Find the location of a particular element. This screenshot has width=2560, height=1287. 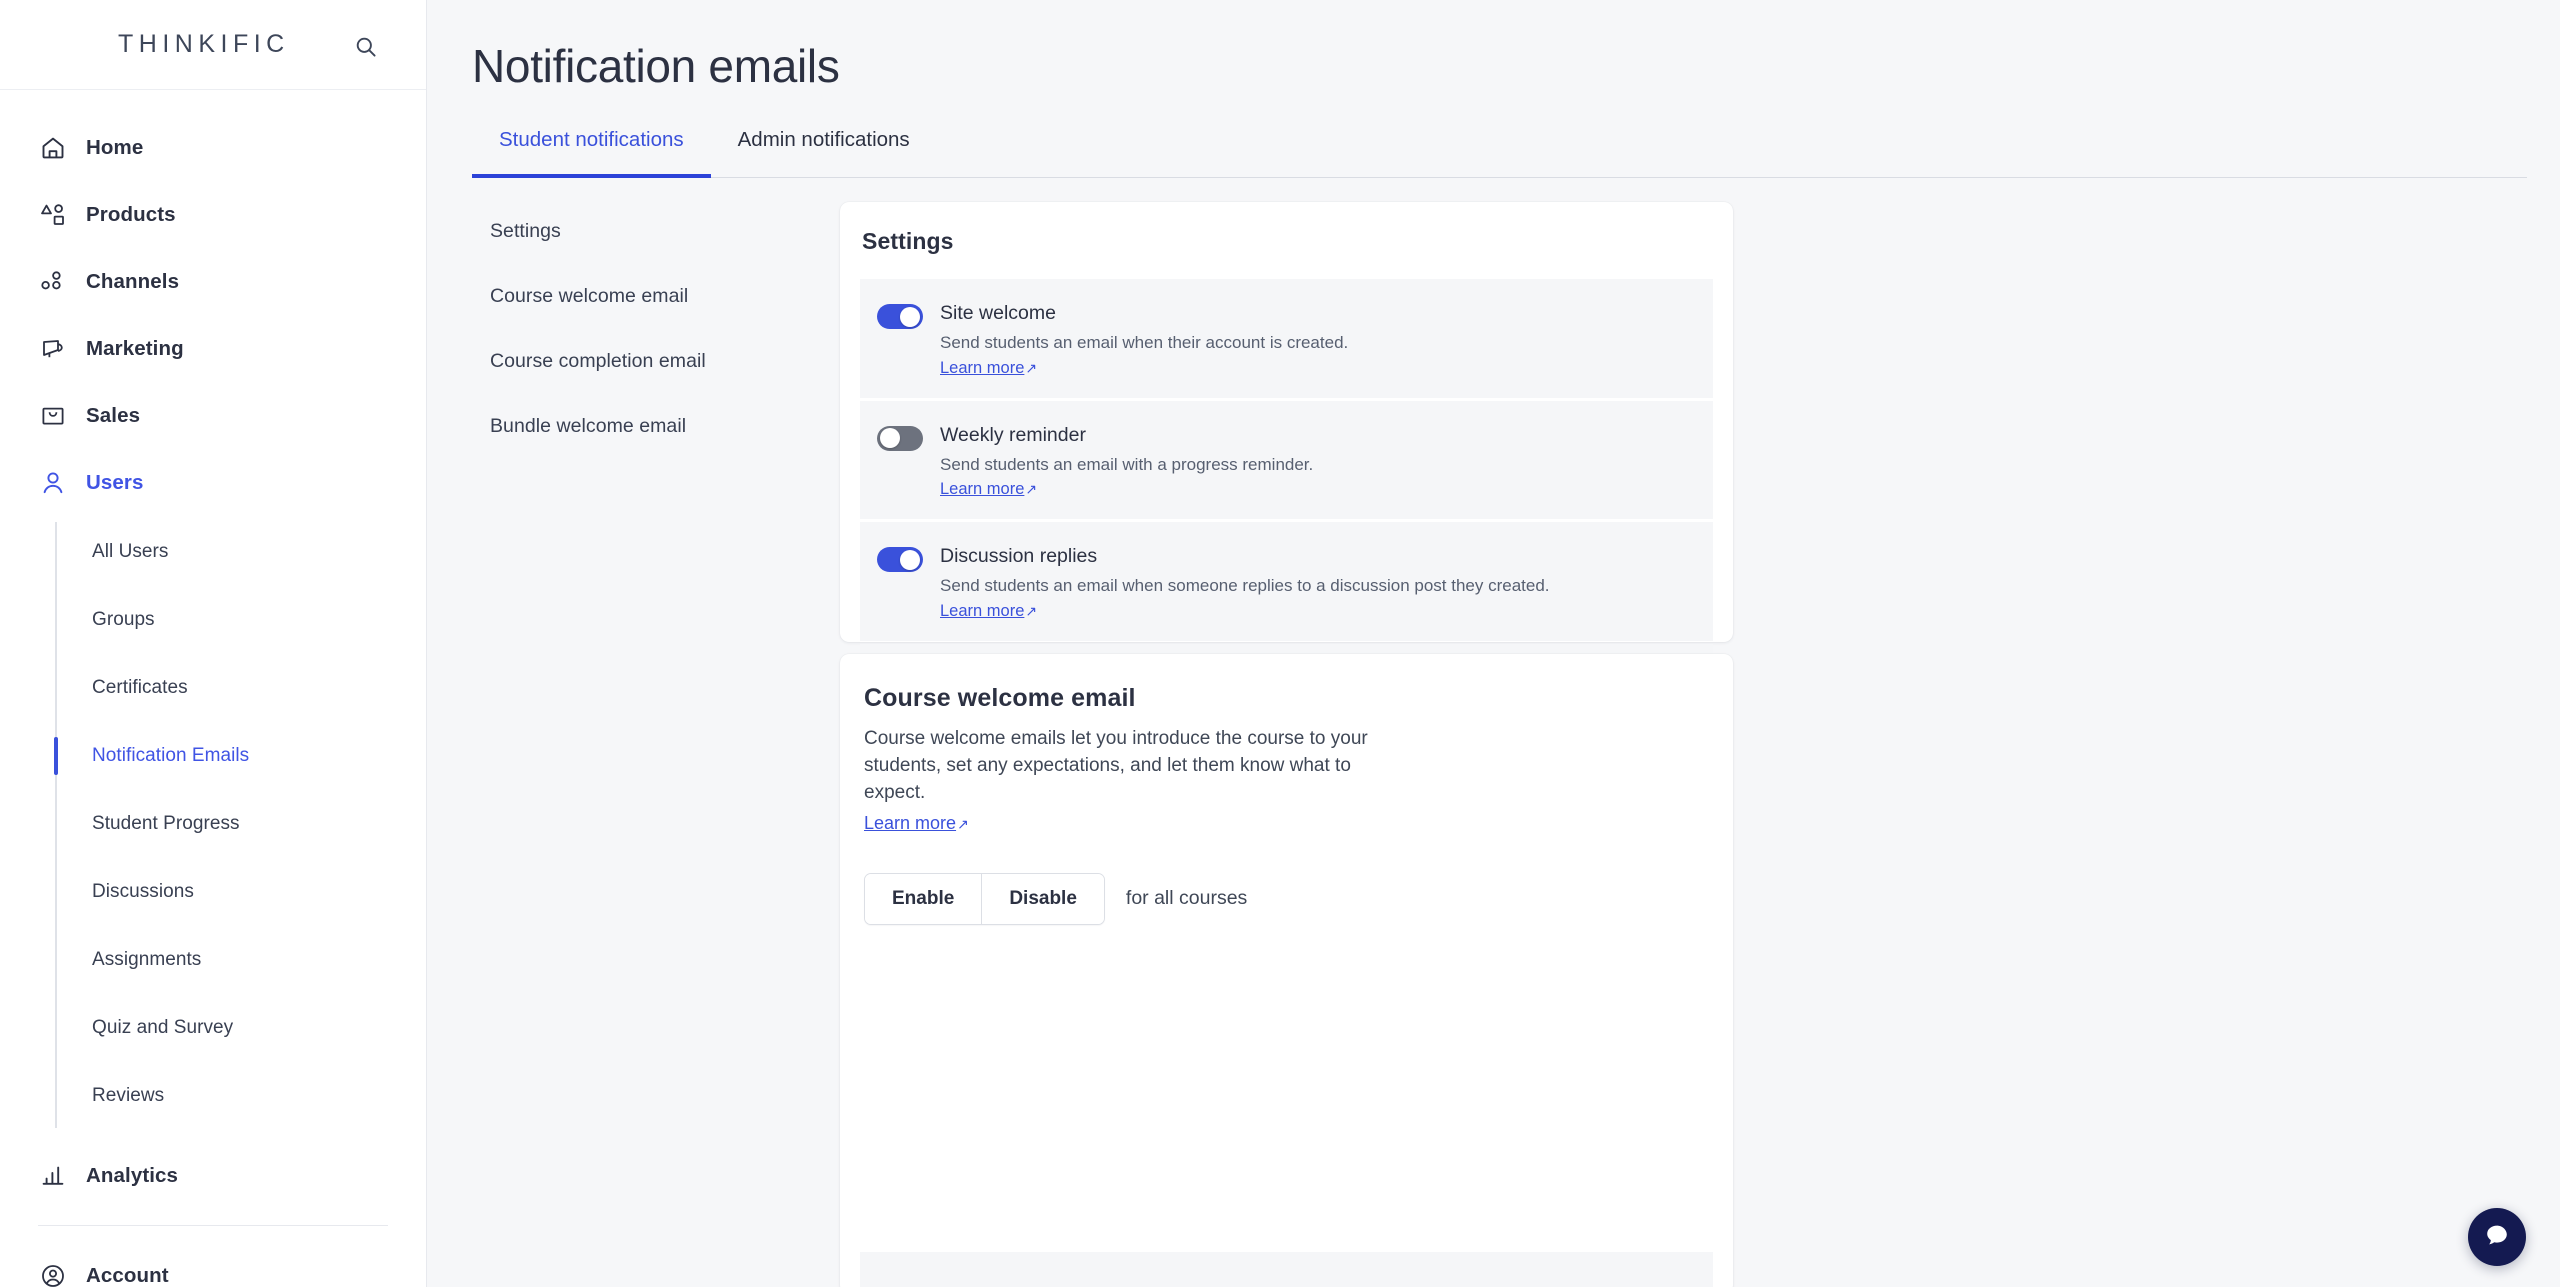

tab-student-notifications: Student notifications is located at coordinates (591, 153).